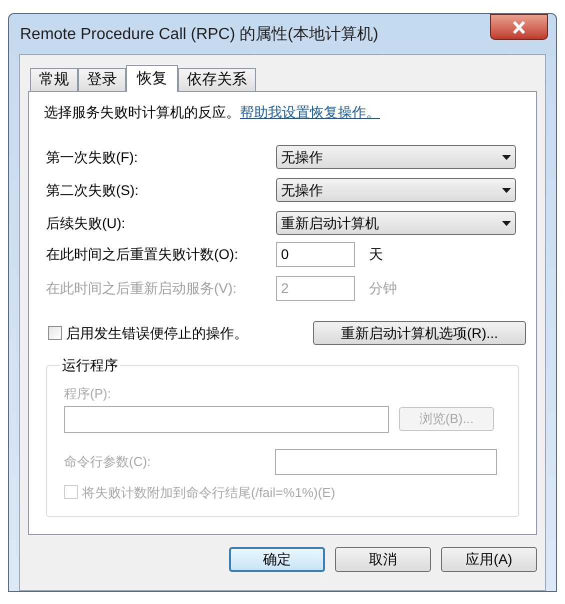 Image resolution: width=565 pixels, height=604 pixels. Describe the element at coordinates (277, 559) in the screenshot. I see `dialog-button: 确定` at that location.